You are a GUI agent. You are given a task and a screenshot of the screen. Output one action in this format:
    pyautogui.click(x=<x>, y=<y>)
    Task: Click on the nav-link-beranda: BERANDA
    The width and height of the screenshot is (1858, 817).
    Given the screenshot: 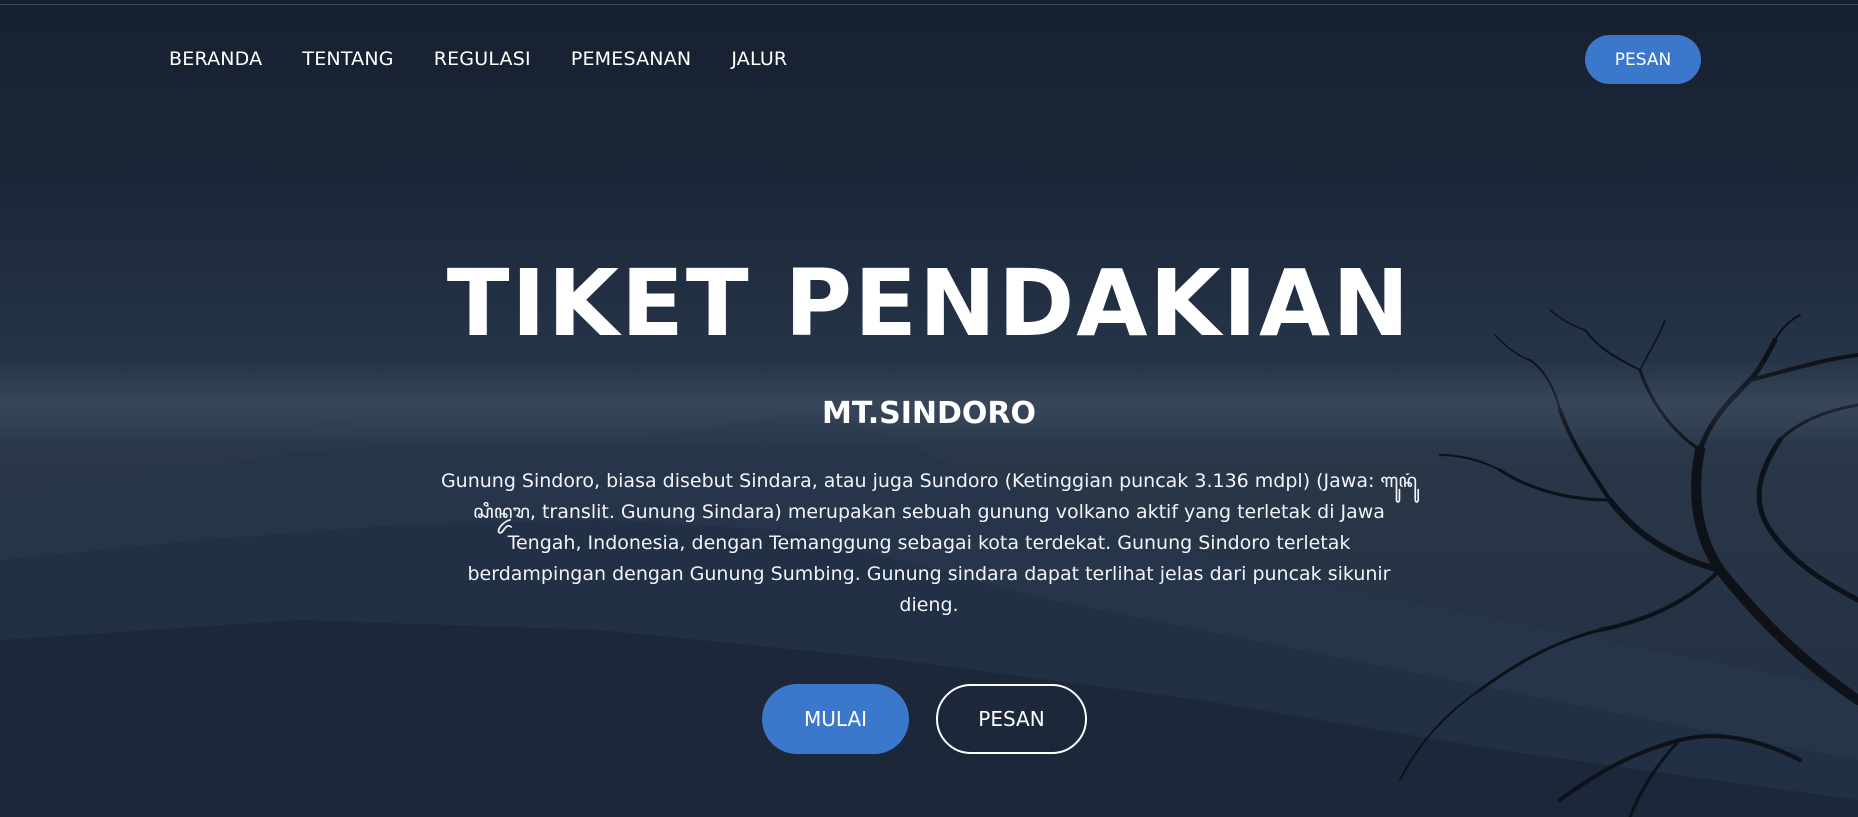 What is the action you would take?
    pyautogui.click(x=215, y=59)
    